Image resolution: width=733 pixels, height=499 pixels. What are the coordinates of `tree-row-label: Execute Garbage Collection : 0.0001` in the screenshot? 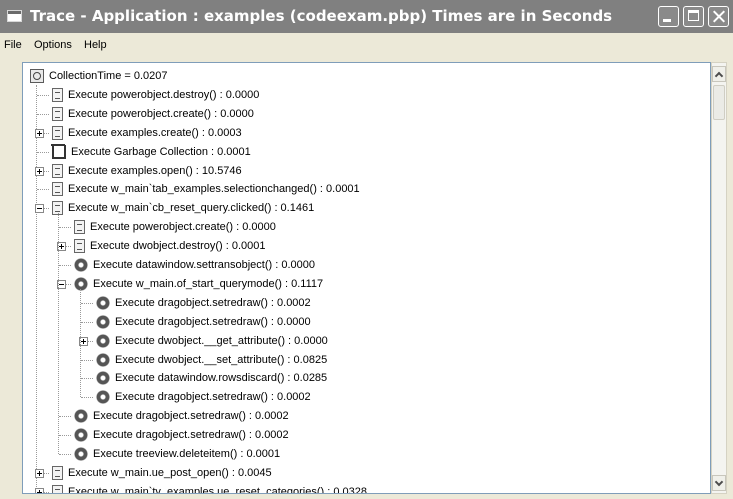 It's located at (161, 151).